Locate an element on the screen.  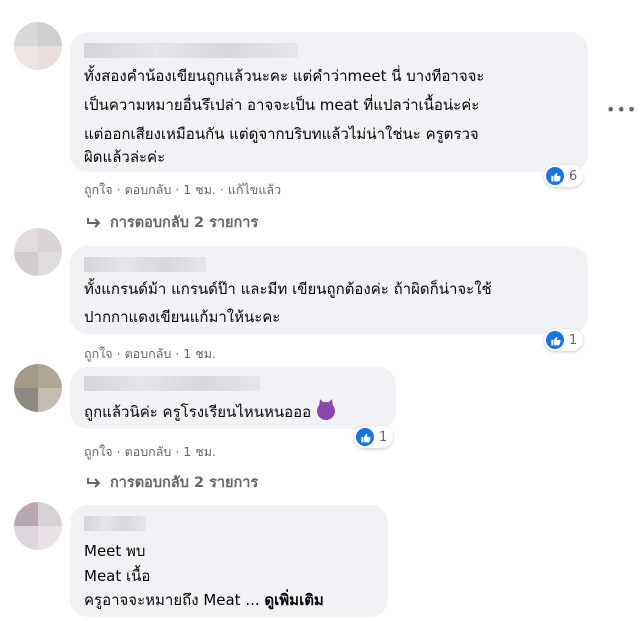
comment-text-line: ครูอาจจะหมายถึง Meat ... ดูเพิ่มเติม is located at coordinates (204, 600).